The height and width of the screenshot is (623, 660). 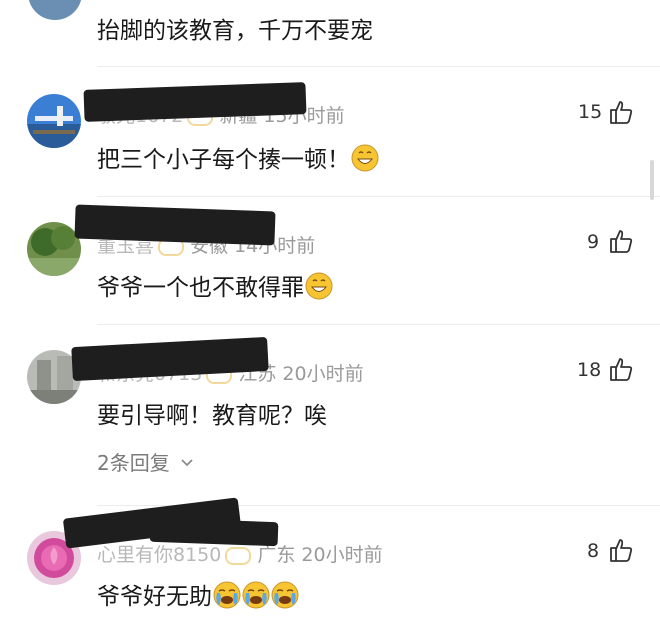 I want to click on replies-label: 2条回复, so click(x=133, y=463).